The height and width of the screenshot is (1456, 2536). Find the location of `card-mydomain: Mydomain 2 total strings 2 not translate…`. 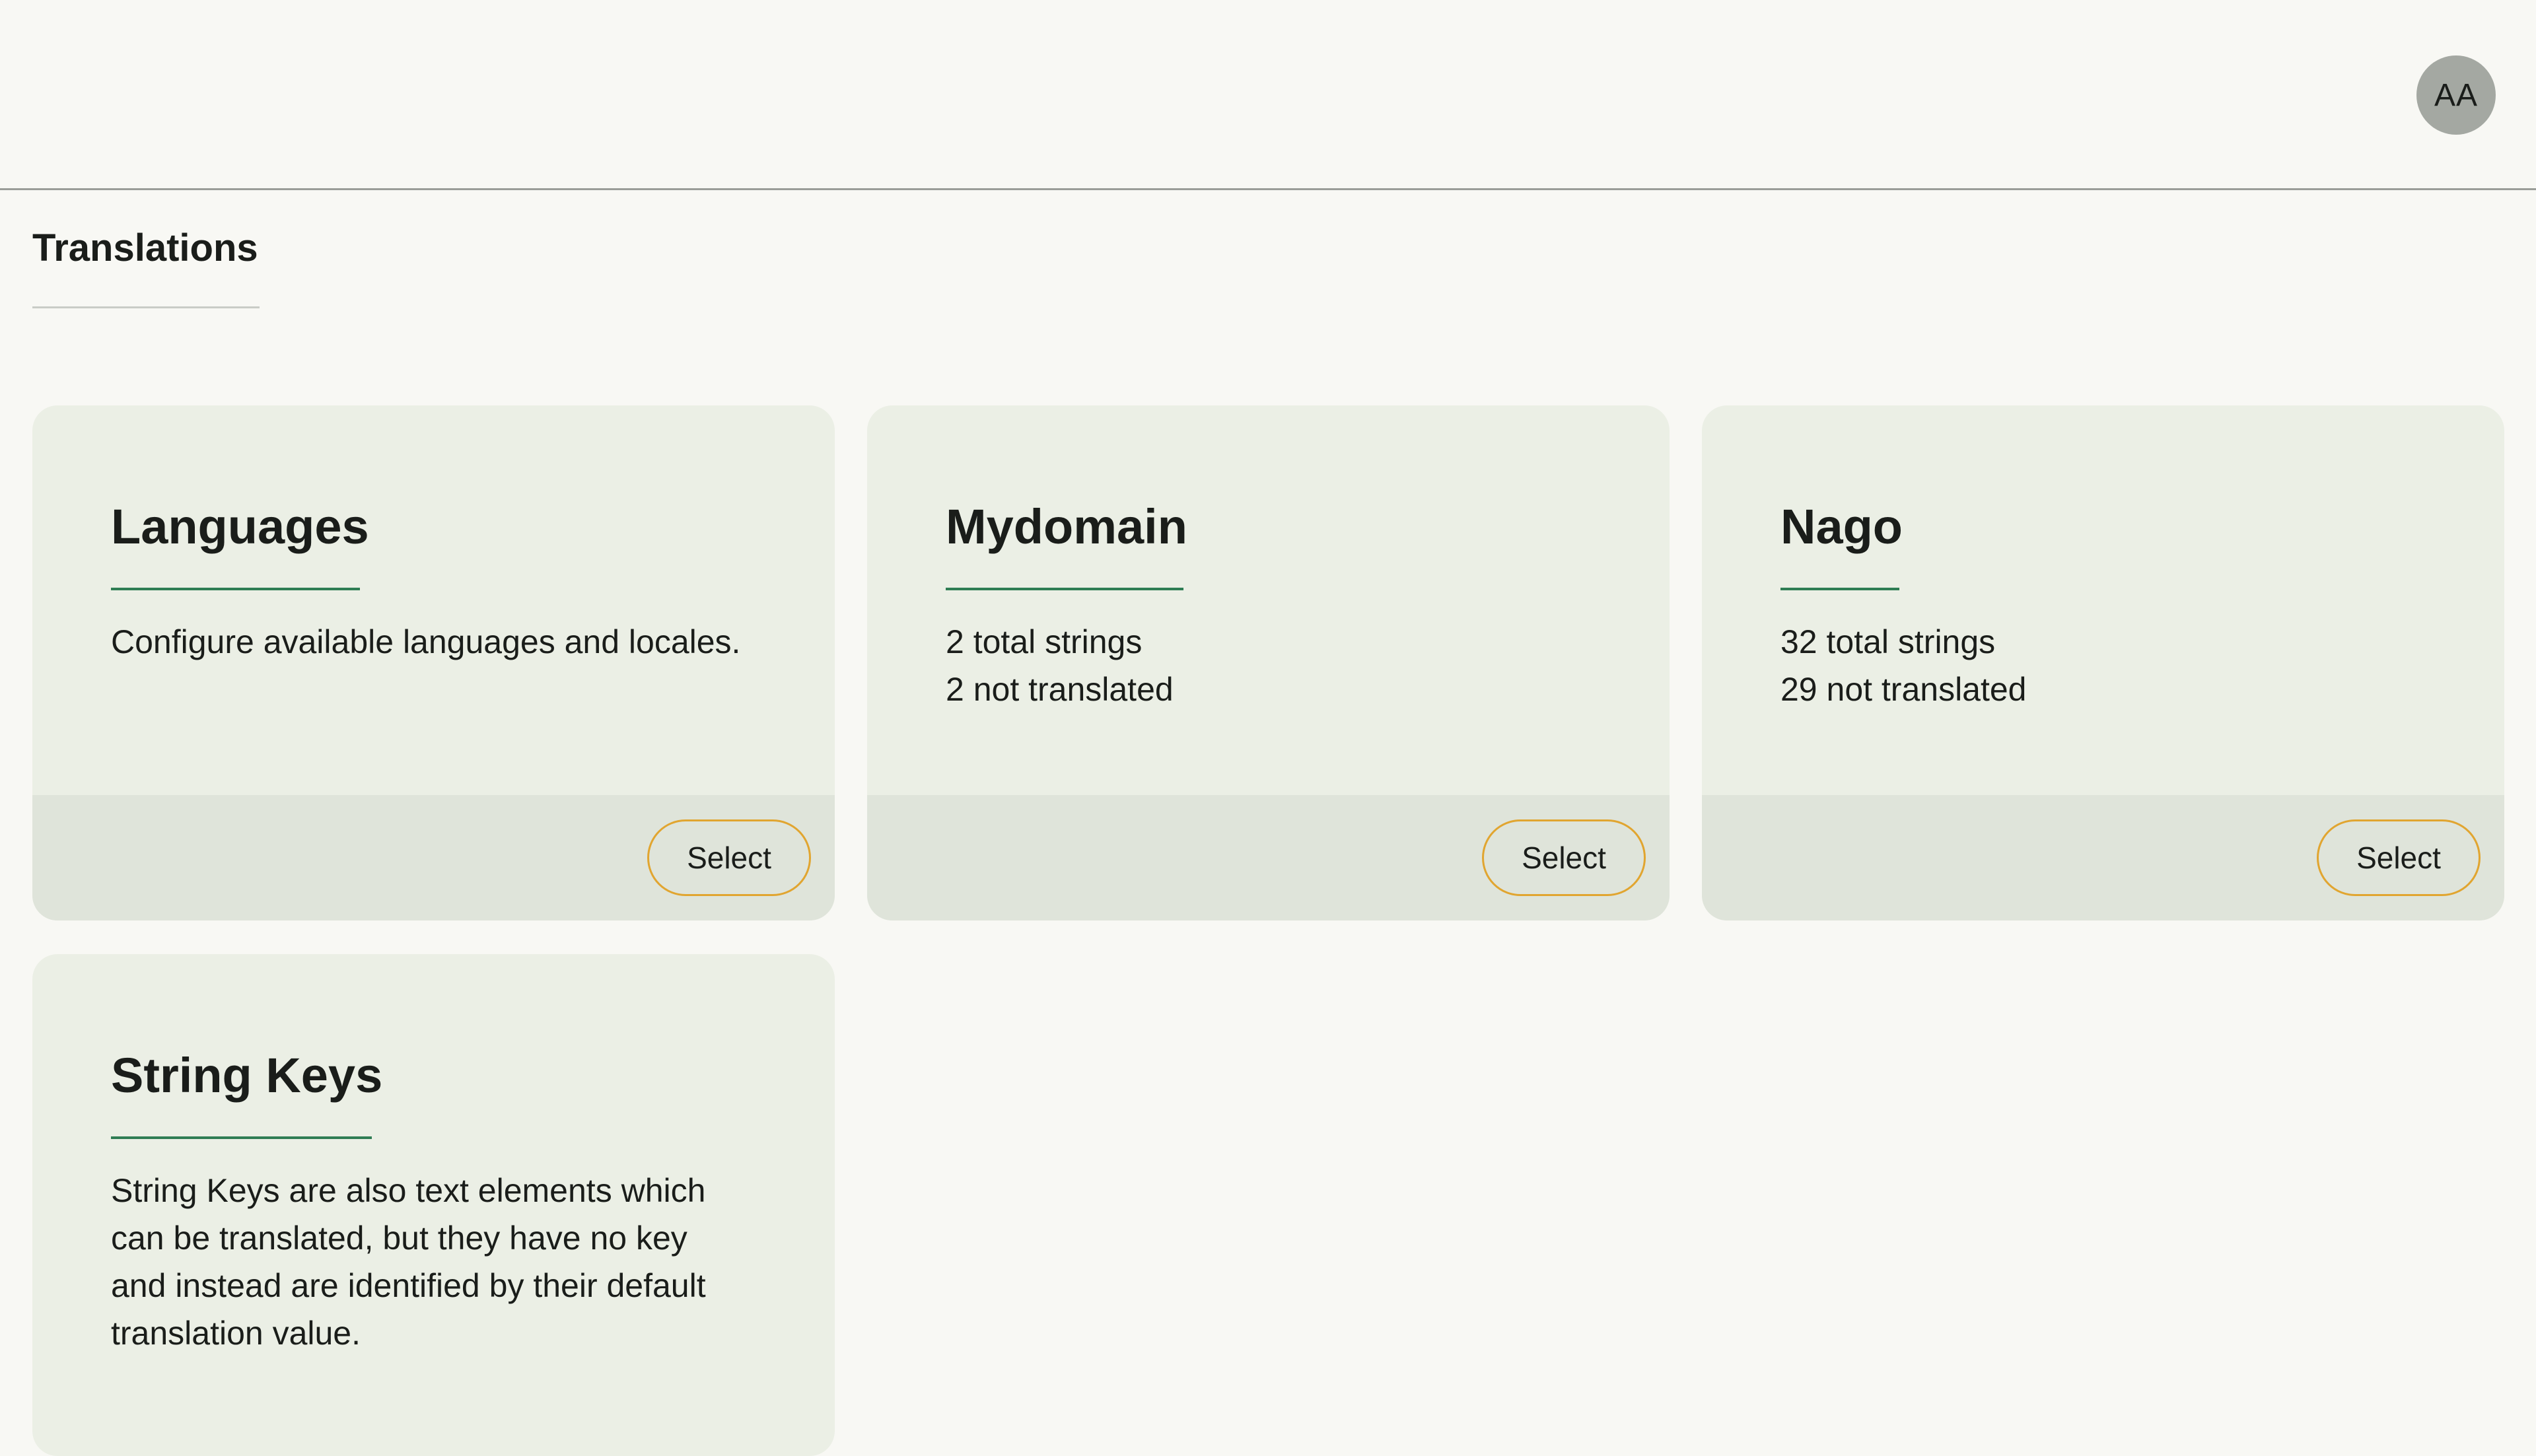

card-mydomain: Mydomain 2 total strings 2 not translate… is located at coordinates (1268, 662).